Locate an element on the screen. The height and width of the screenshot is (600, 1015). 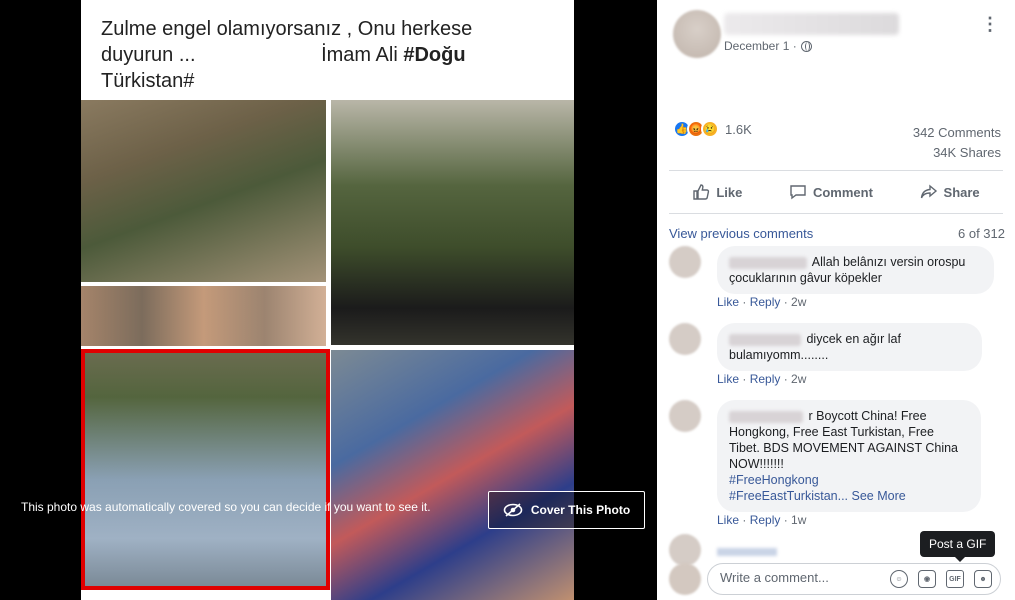
photo-text-line2b: İmam Ali is located at coordinates (359, 55).